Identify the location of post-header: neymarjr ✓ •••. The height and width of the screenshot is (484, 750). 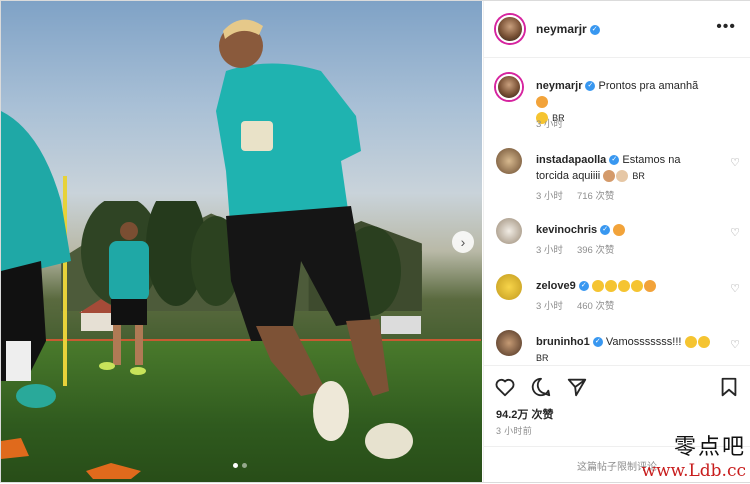
(617, 29).